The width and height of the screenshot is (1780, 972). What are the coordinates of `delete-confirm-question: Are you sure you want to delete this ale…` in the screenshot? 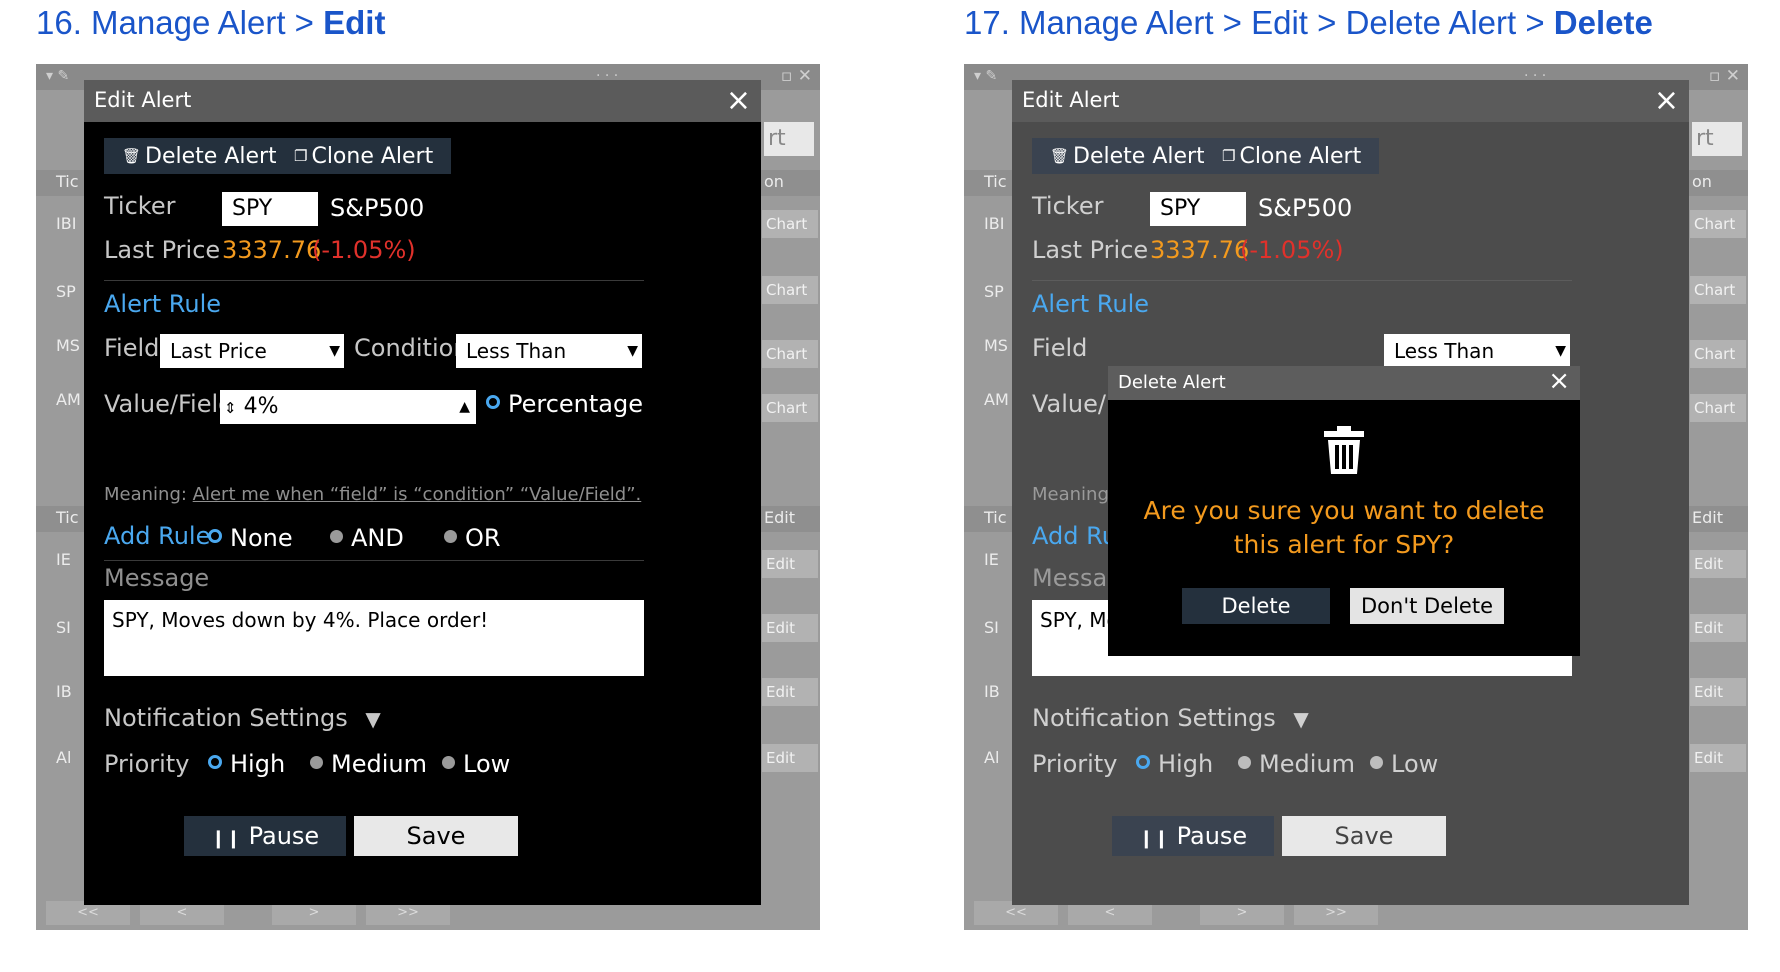 It's located at (1344, 527).